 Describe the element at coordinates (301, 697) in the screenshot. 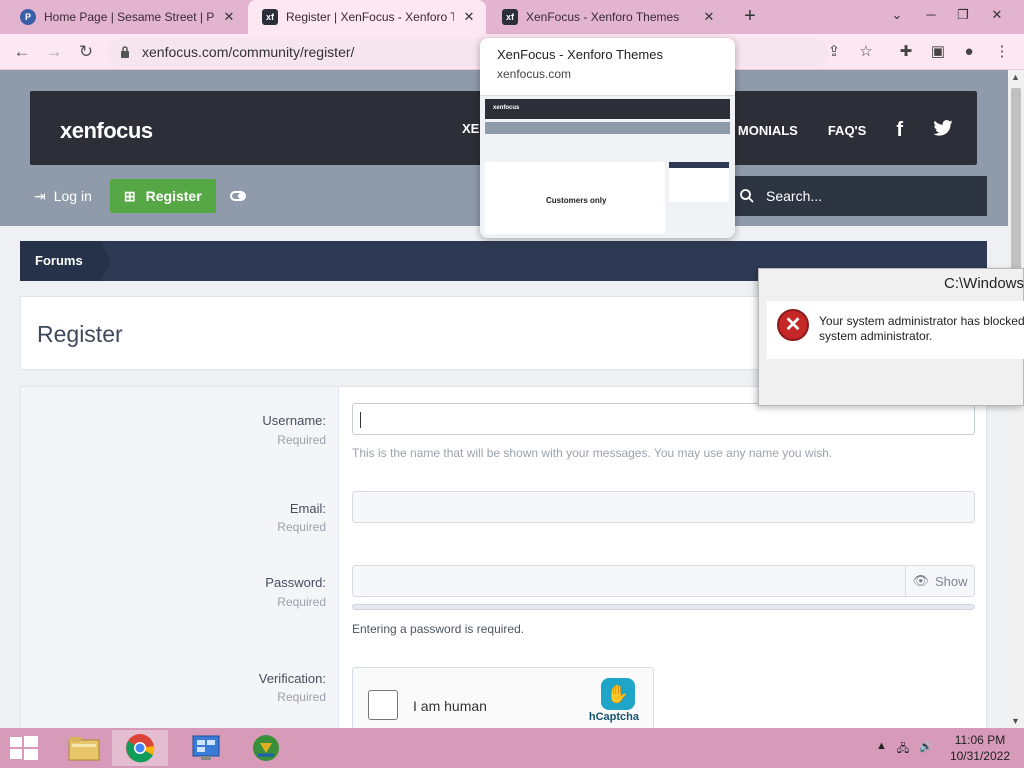

I see `verification-required: Required` at that location.